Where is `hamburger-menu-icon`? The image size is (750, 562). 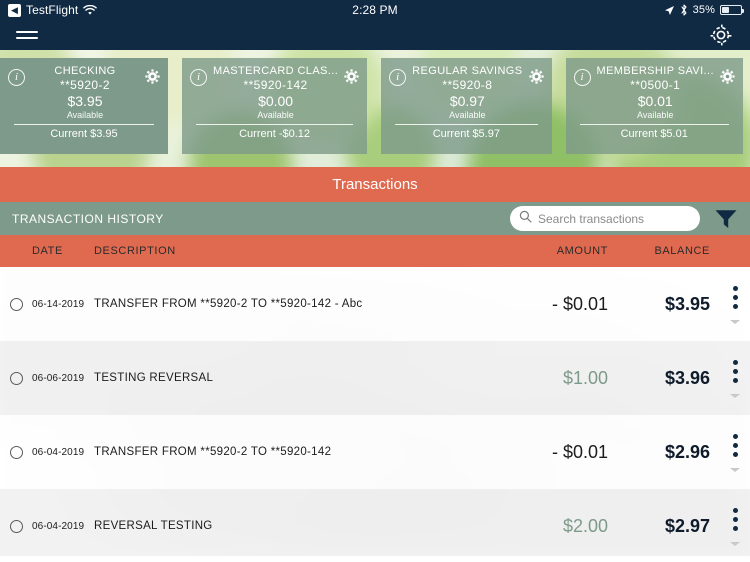 hamburger-menu-icon is located at coordinates (27, 35).